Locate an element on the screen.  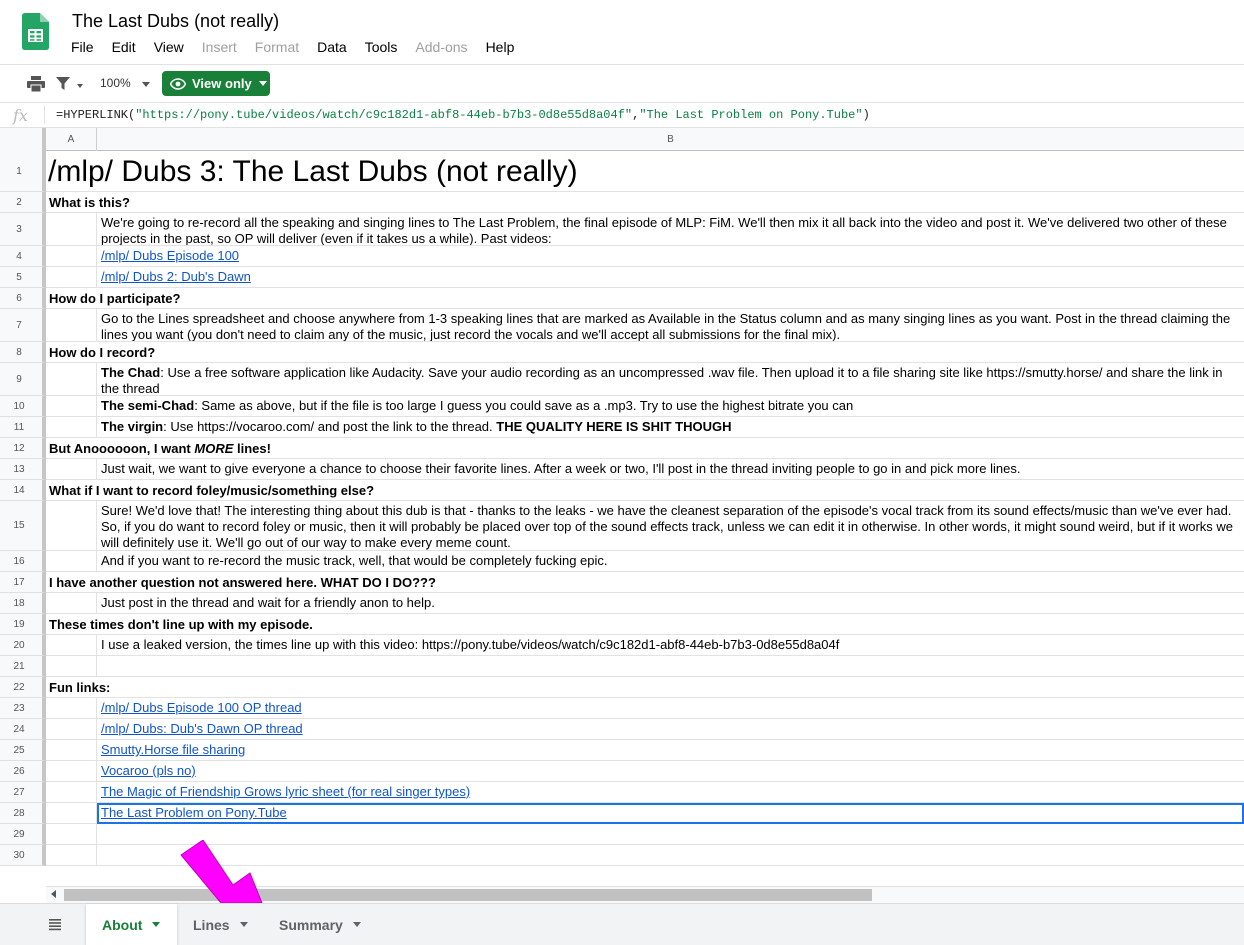
hyperlink: Smutty.Horse file sharing is located at coordinates (173, 749).